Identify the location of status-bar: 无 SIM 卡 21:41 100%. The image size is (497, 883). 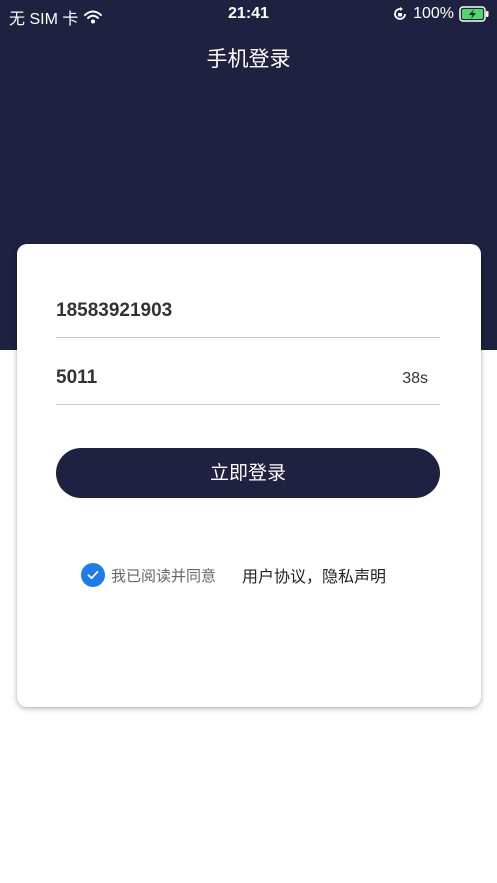
(248, 14).